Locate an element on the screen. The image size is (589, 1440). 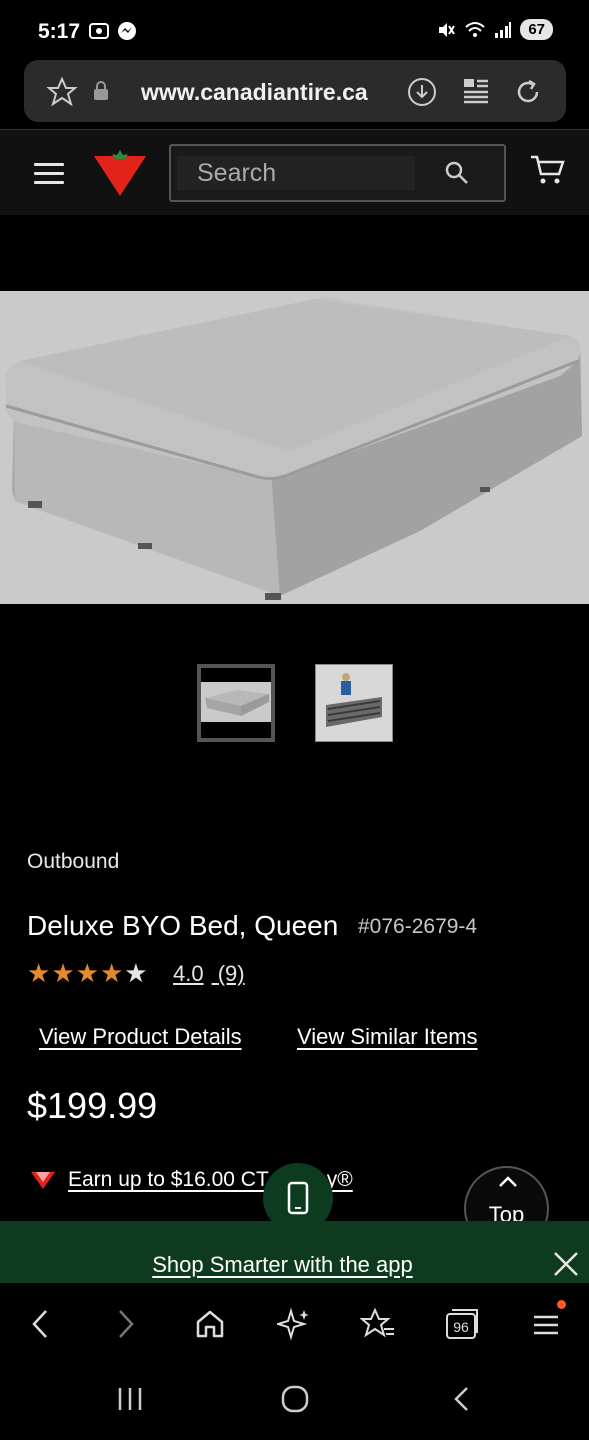
browser-toolbar: 96 is located at coordinates (294, 1324).